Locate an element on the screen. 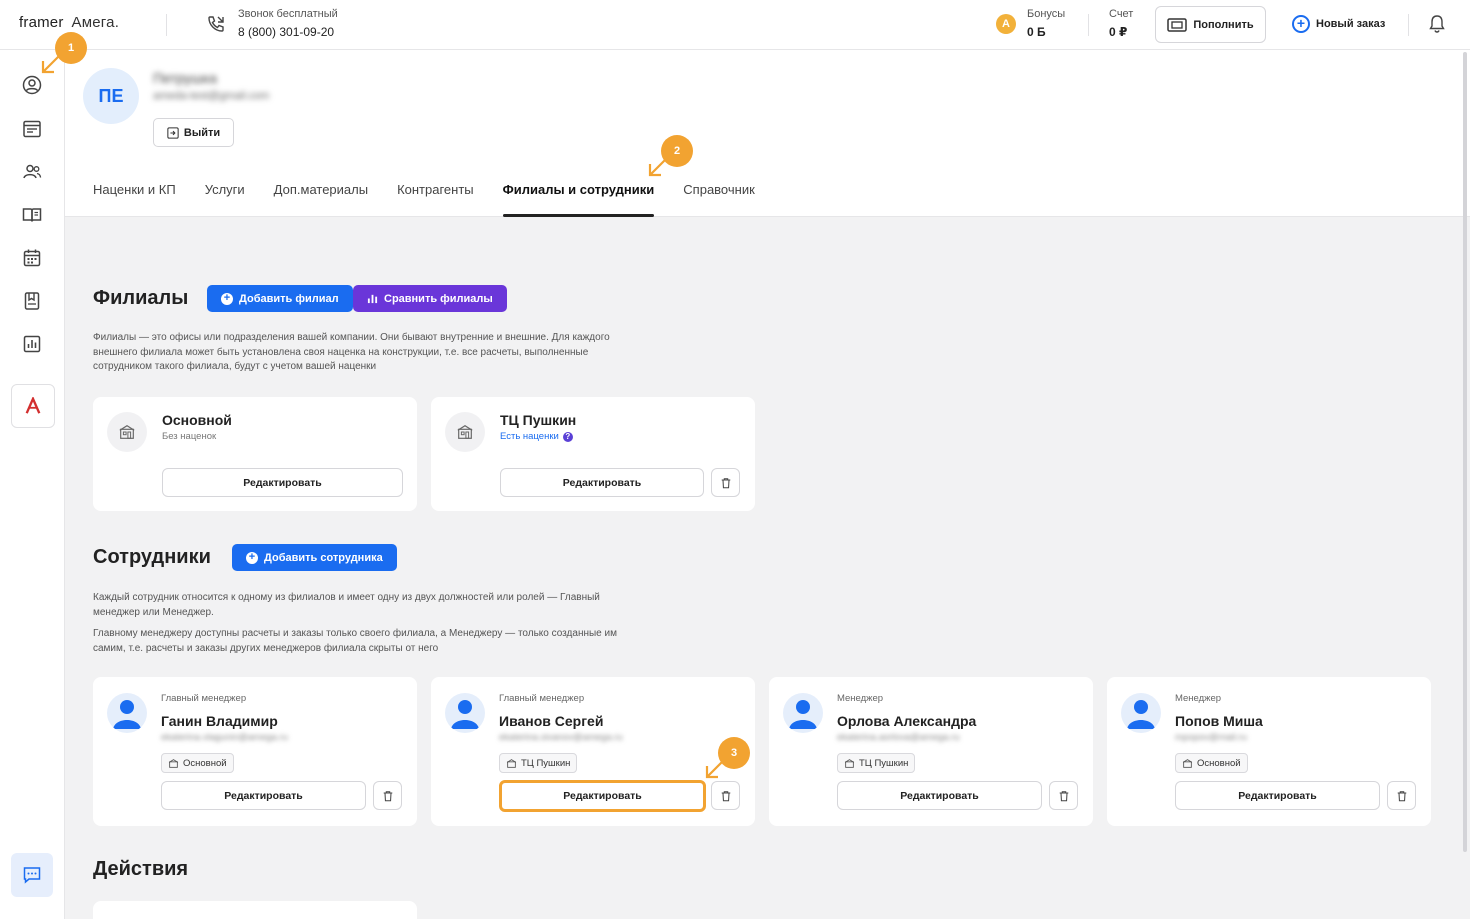  new-order-button: + Новый заказ is located at coordinates (1338, 24).